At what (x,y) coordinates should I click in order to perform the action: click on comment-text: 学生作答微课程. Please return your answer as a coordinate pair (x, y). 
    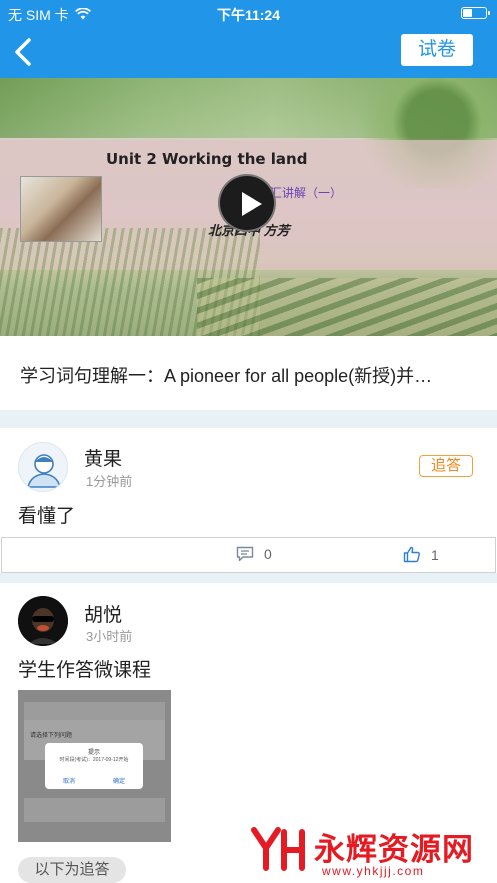
    Looking at the image, I should click on (85, 670).